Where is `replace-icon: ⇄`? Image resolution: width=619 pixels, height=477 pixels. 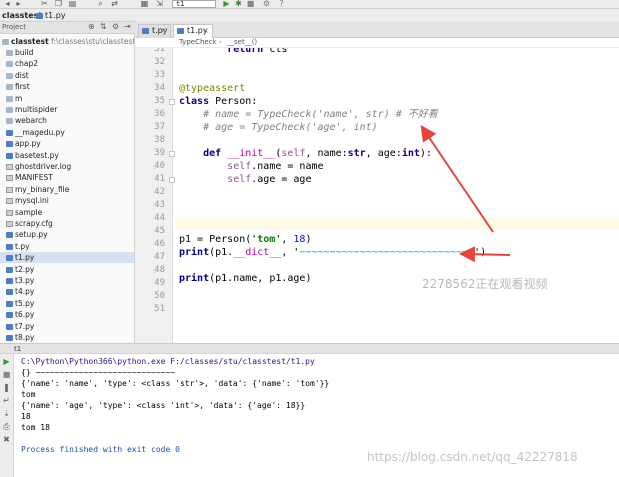
replace-icon: ⇄ is located at coordinates (114, 4).